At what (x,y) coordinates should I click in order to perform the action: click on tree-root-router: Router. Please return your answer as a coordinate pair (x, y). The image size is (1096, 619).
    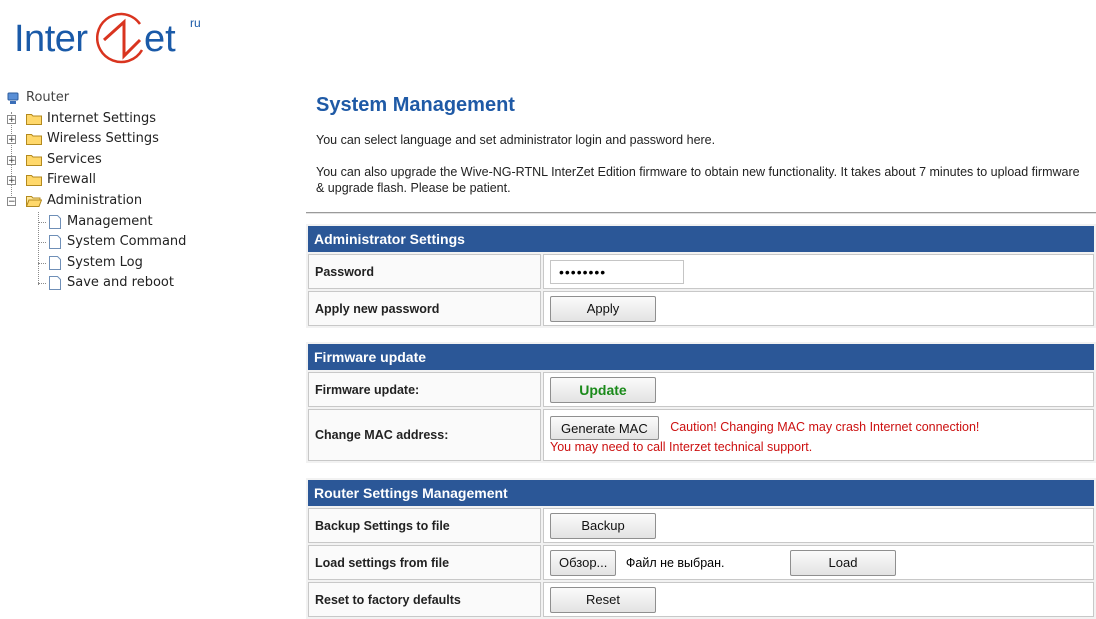
    Looking at the image, I should click on (96, 98).